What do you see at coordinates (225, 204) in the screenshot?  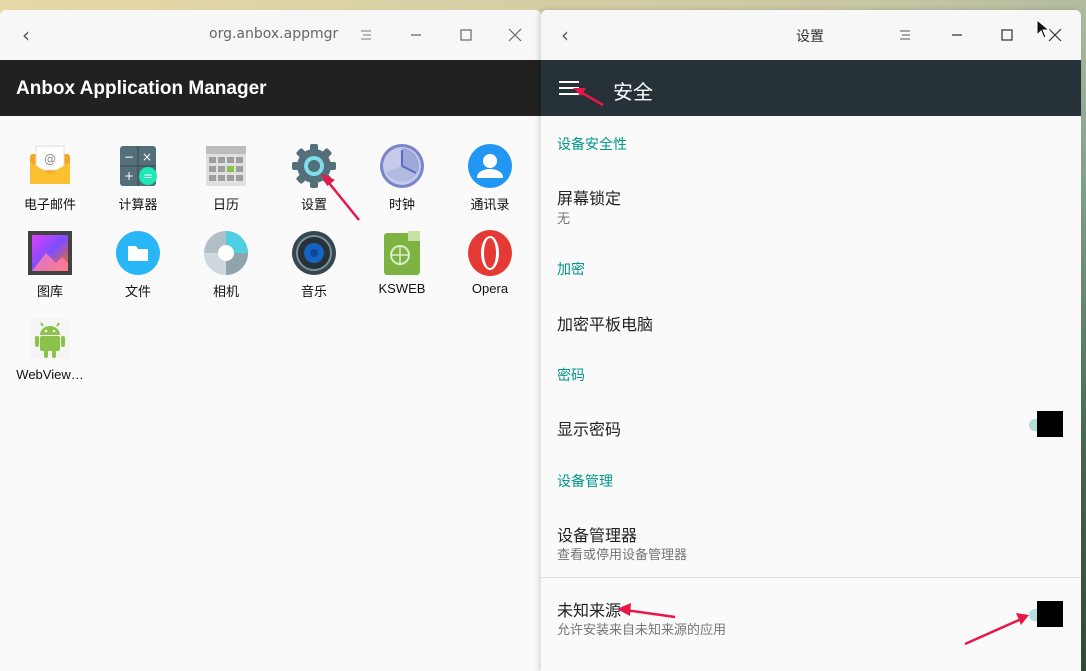 I see `app-label: 日历` at bounding box center [225, 204].